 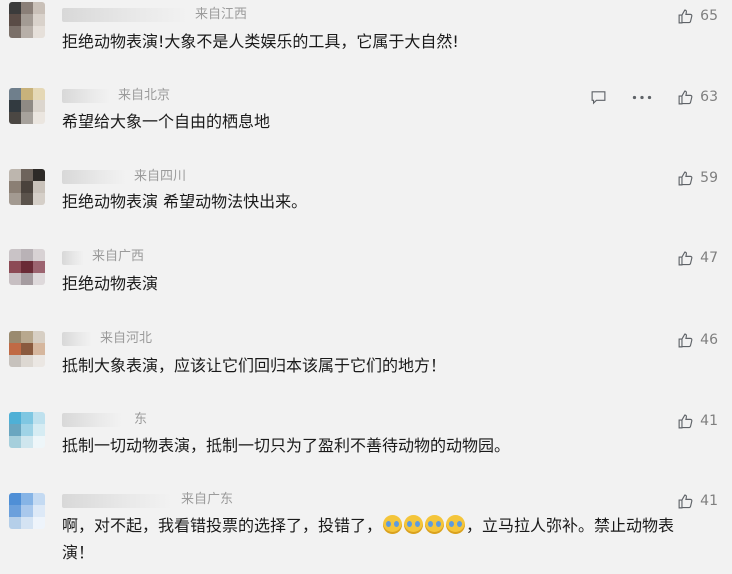 What do you see at coordinates (126, 338) in the screenshot?
I see `comment-location: 来自河北` at bounding box center [126, 338].